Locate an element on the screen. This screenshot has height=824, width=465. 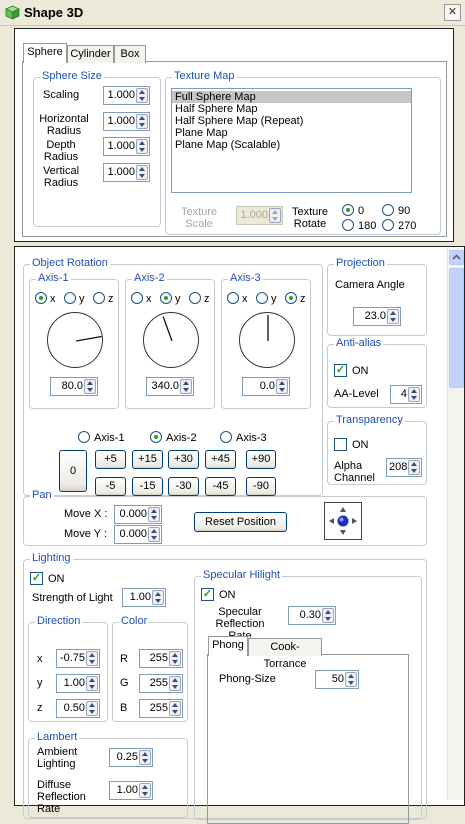
depth-radius-spinner: 1.000 is located at coordinates (126, 146).